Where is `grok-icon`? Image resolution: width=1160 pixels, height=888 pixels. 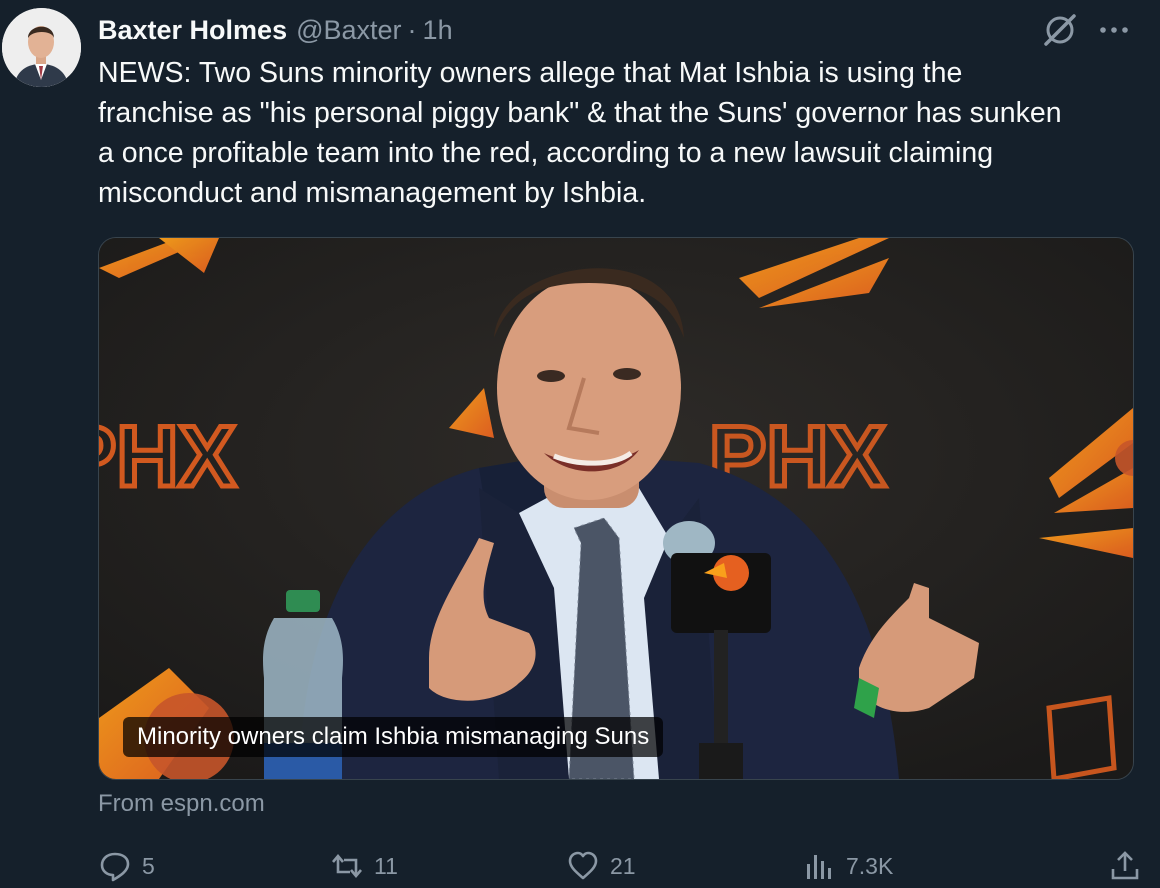
grok-icon is located at coordinates (1060, 30).